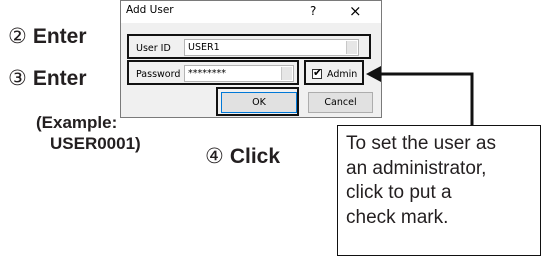 Image resolution: width=541 pixels, height=256 pixels. I want to click on callout-line-1: To set the user as, so click(421, 143).